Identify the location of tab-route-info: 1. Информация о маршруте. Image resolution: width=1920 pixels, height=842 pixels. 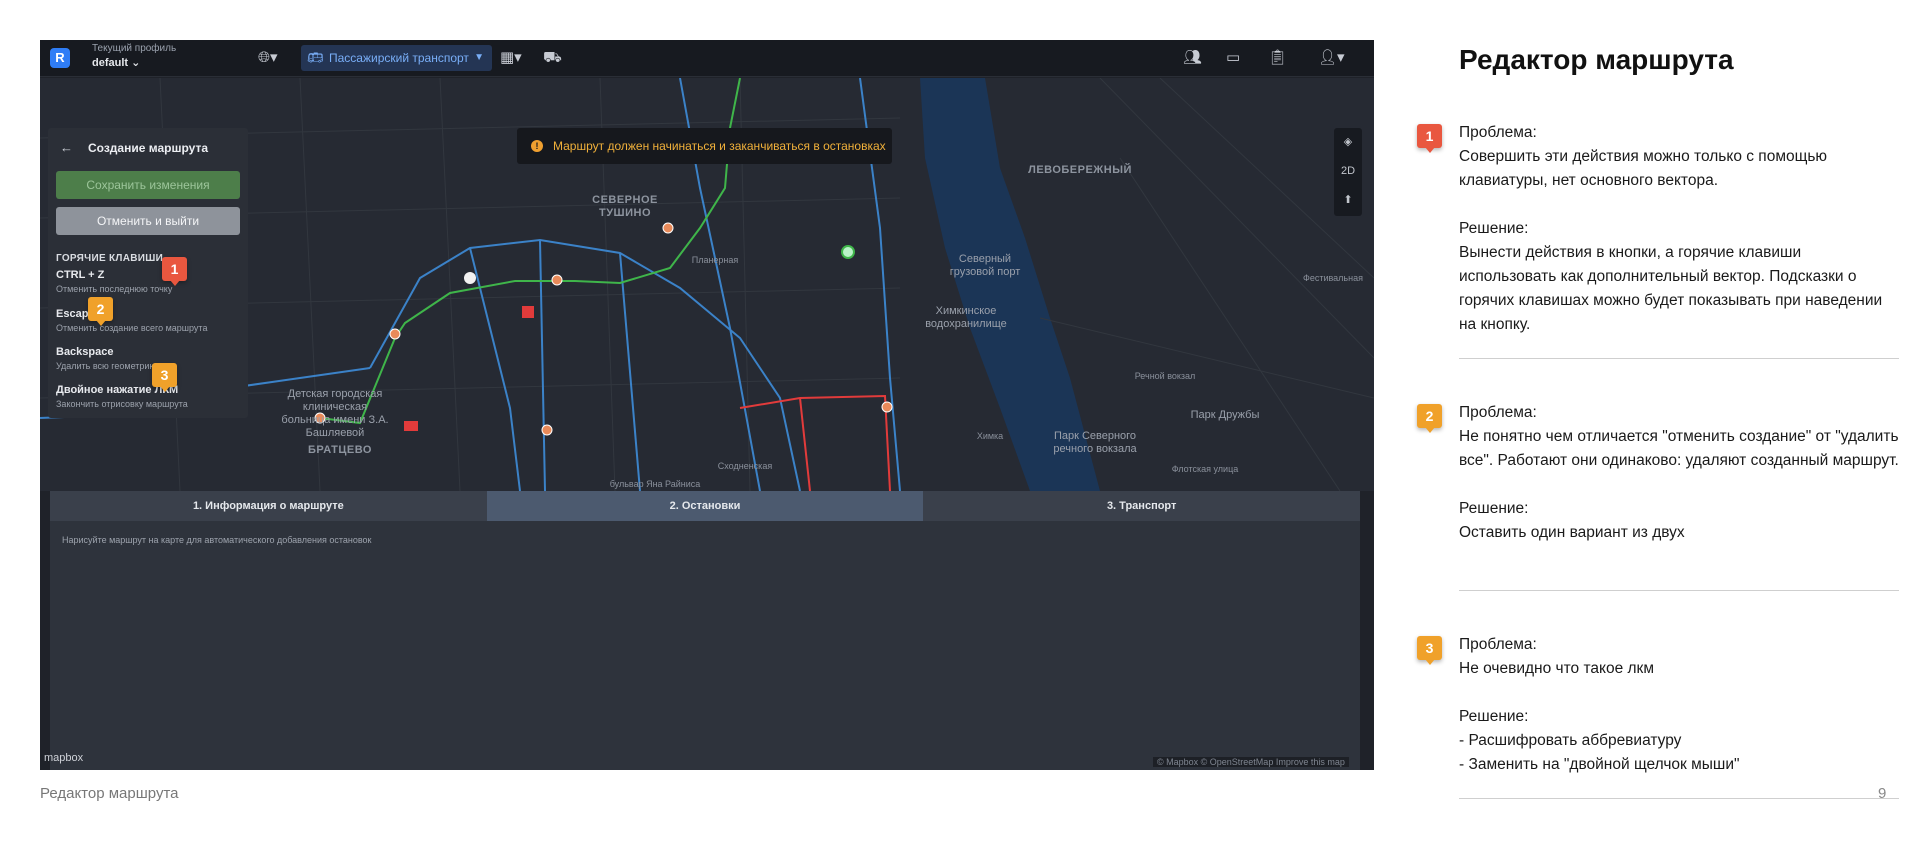
(268, 506).